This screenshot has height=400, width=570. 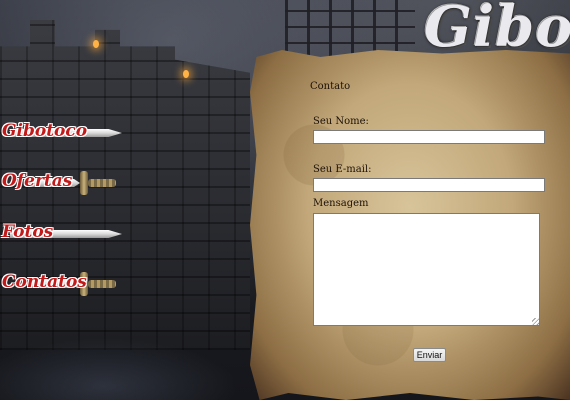 What do you see at coordinates (429, 137) in the screenshot?
I see `name-field` at bounding box center [429, 137].